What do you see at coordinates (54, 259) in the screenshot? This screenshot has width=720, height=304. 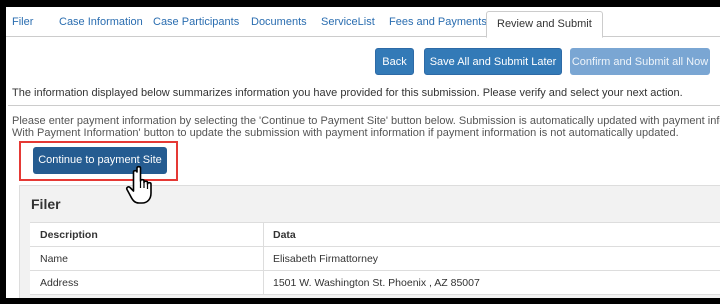 I see `row-description: Name` at bounding box center [54, 259].